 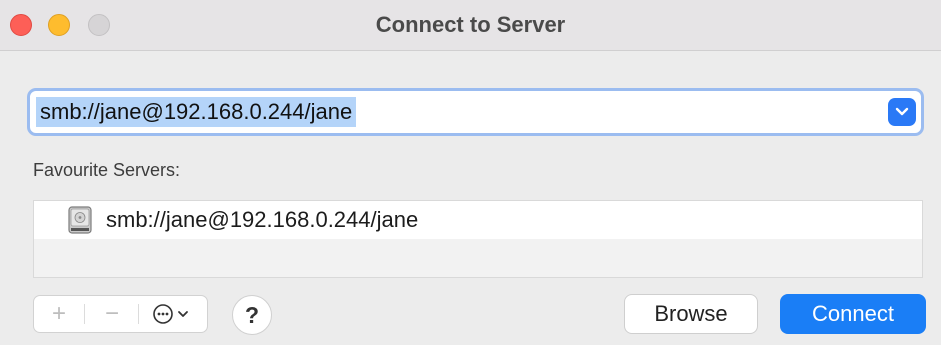 I want to click on address-history-dropdown-button, so click(x=902, y=112).